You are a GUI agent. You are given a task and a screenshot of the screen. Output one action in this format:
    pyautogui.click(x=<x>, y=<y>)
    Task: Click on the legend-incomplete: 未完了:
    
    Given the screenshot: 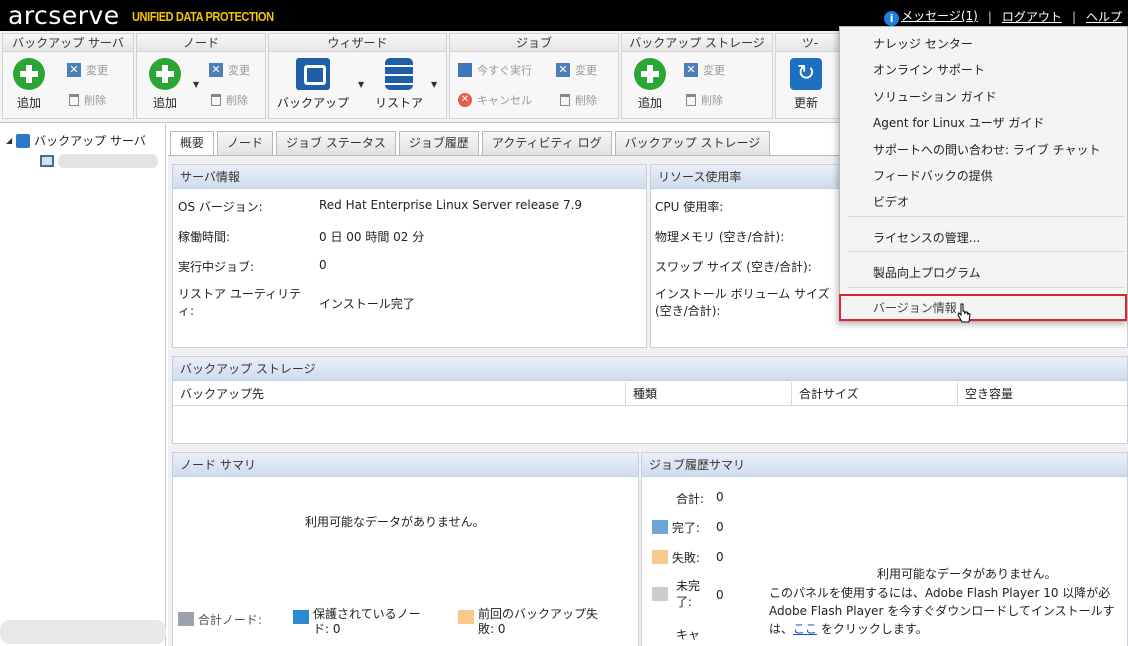 What is the action you would take?
    pyautogui.click(x=679, y=594)
    